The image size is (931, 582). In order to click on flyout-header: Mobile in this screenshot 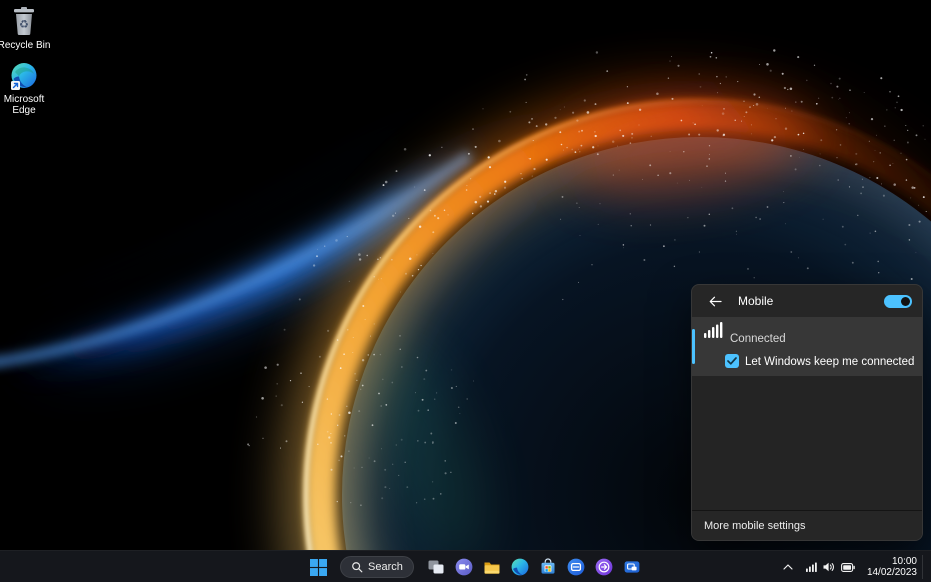, I will do `click(807, 301)`.